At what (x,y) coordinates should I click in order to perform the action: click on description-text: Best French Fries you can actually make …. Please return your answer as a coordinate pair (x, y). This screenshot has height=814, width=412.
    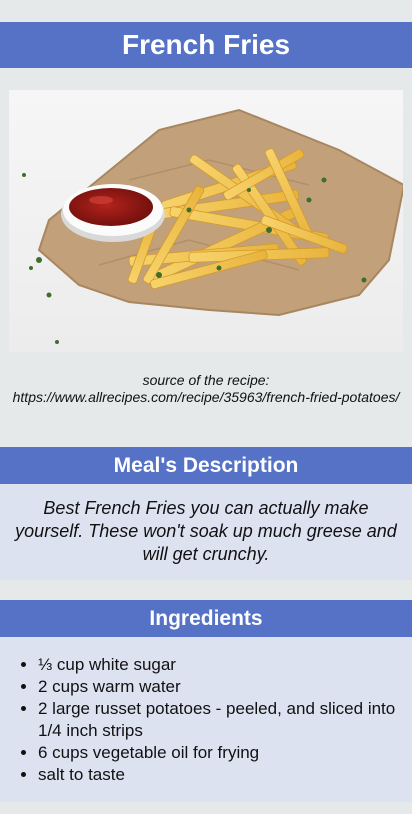
    Looking at the image, I should click on (206, 531).